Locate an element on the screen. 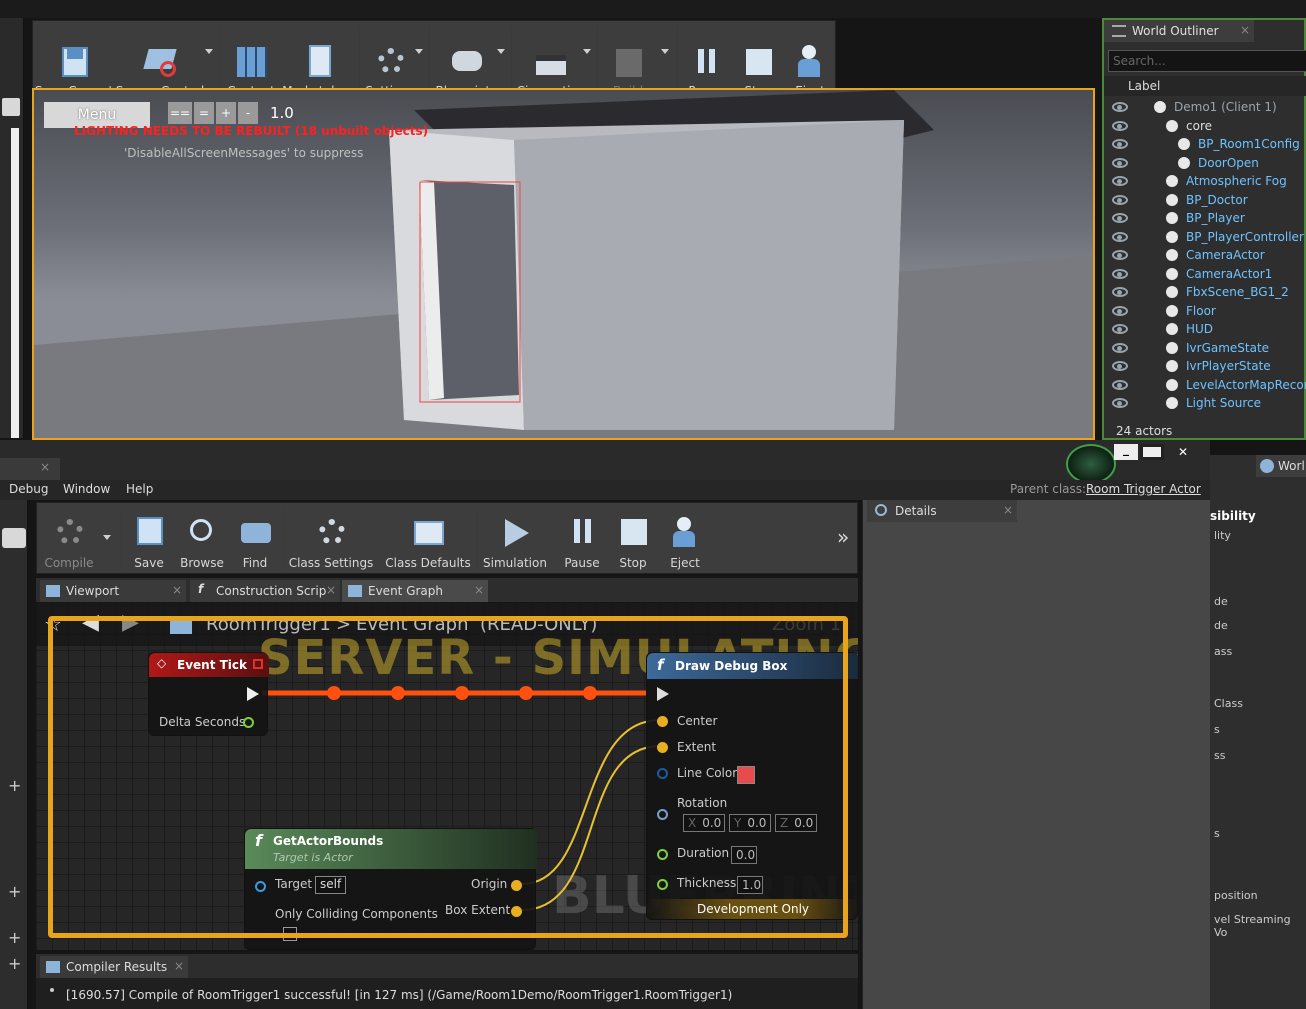  menu-window: Window is located at coordinates (86, 489).